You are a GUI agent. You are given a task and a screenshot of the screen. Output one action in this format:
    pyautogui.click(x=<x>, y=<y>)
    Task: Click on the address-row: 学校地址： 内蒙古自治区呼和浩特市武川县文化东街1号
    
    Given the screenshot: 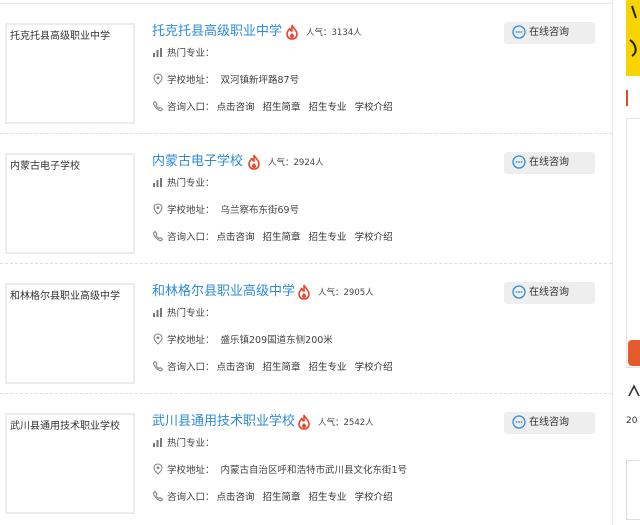 What is the action you would take?
    pyautogui.click(x=279, y=470)
    